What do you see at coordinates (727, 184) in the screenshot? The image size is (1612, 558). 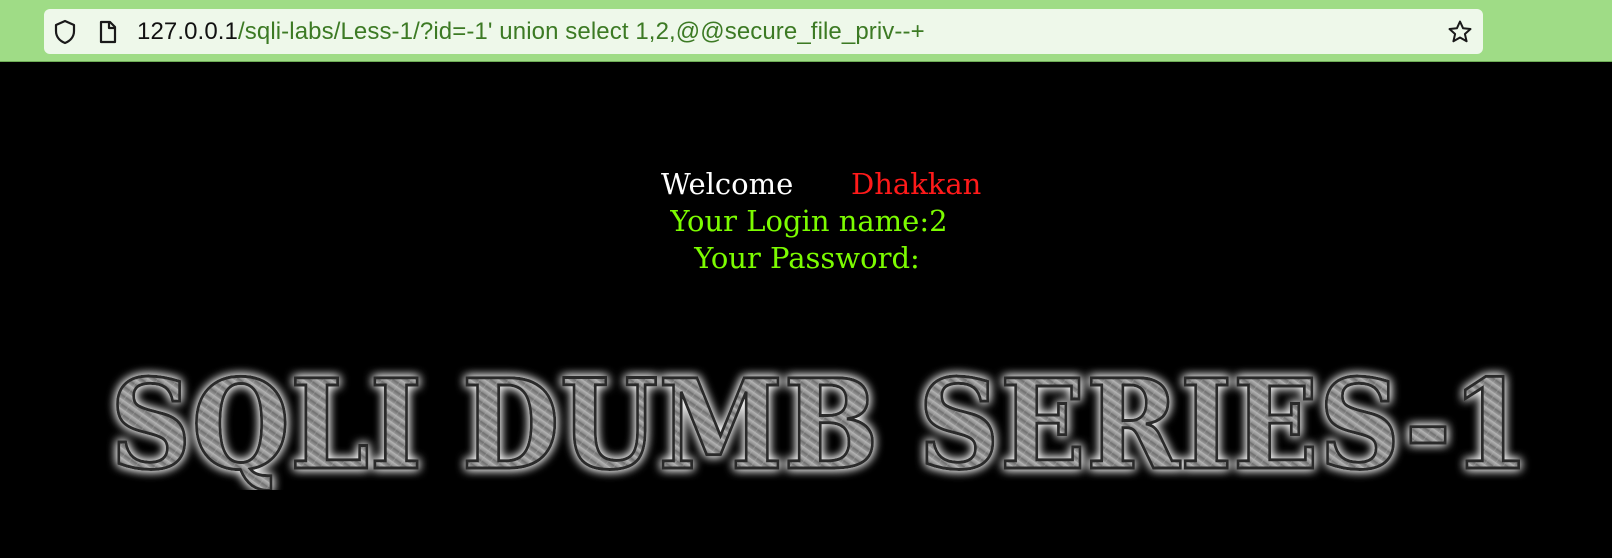 I see `welcome-text: Welcome` at bounding box center [727, 184].